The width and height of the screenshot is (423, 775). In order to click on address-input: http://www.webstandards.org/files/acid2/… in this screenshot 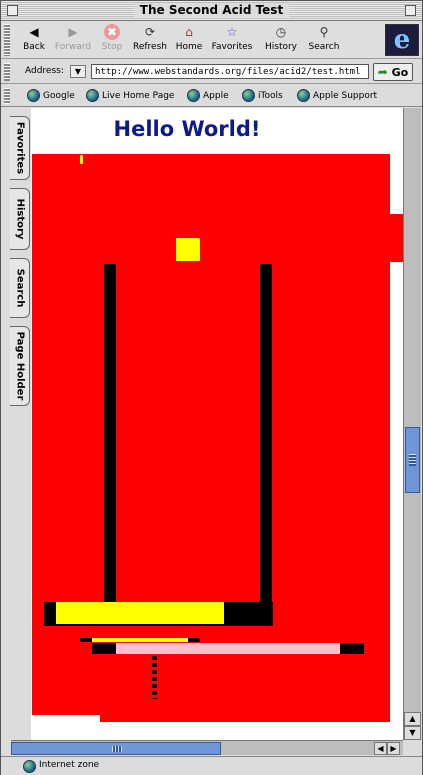, I will do `click(230, 71)`.